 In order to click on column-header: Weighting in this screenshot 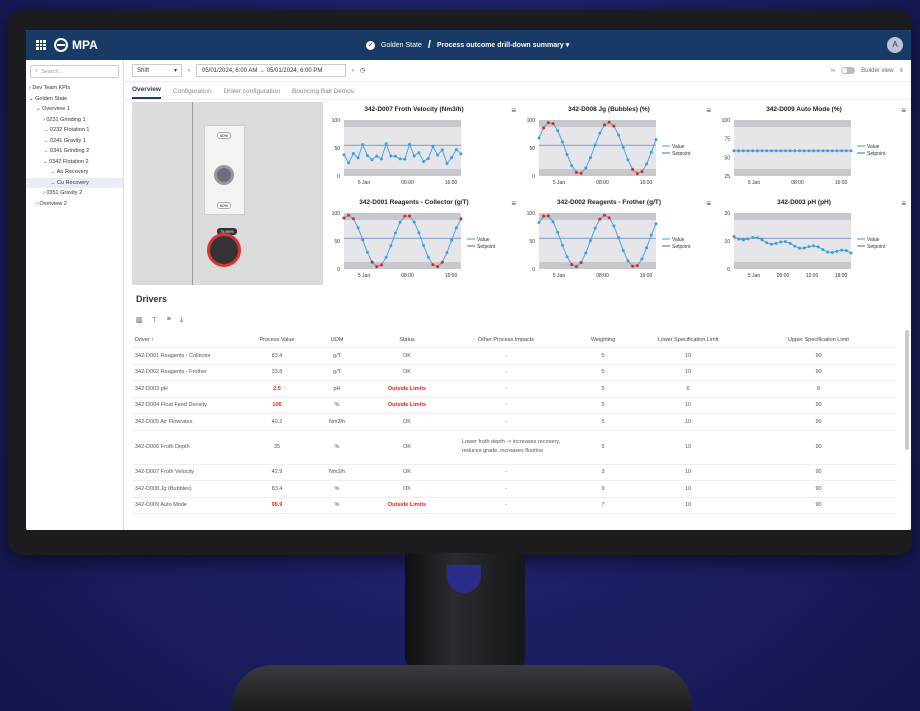, I will do `click(603, 340)`.